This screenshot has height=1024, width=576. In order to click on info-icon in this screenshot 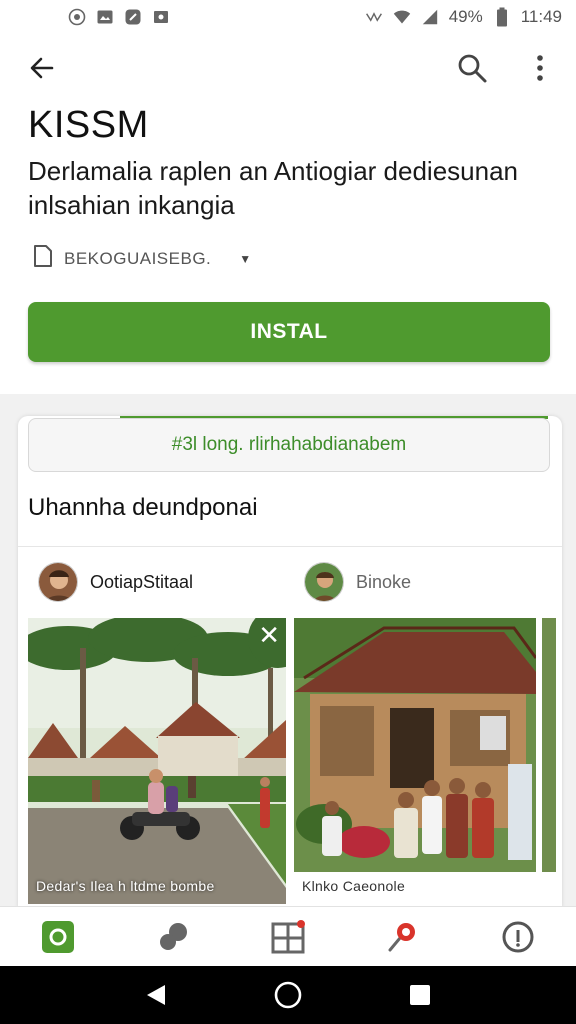, I will do `click(518, 937)`.